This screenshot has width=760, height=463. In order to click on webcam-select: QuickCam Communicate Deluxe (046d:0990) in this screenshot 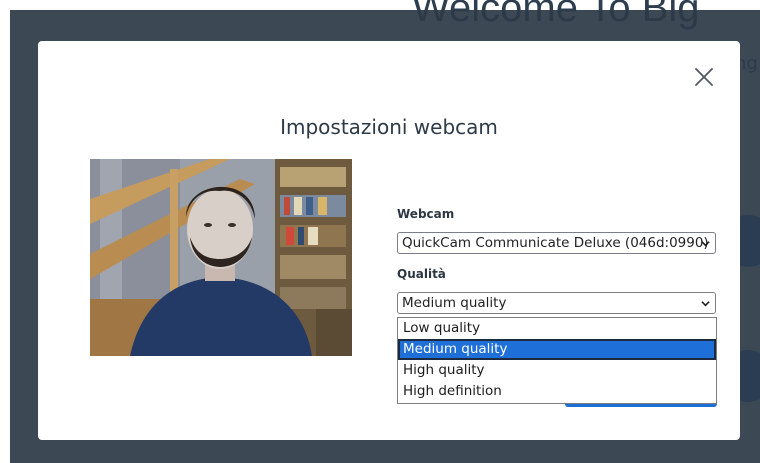, I will do `click(556, 243)`.